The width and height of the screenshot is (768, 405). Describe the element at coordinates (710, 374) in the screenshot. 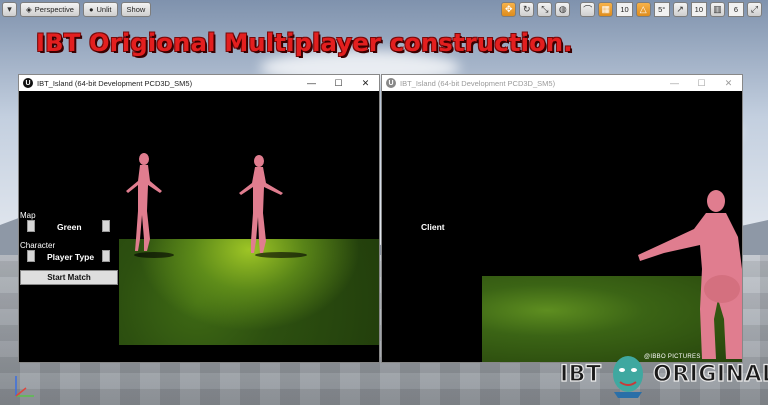

I see `brand-original-text: ORIGINAL` at that location.